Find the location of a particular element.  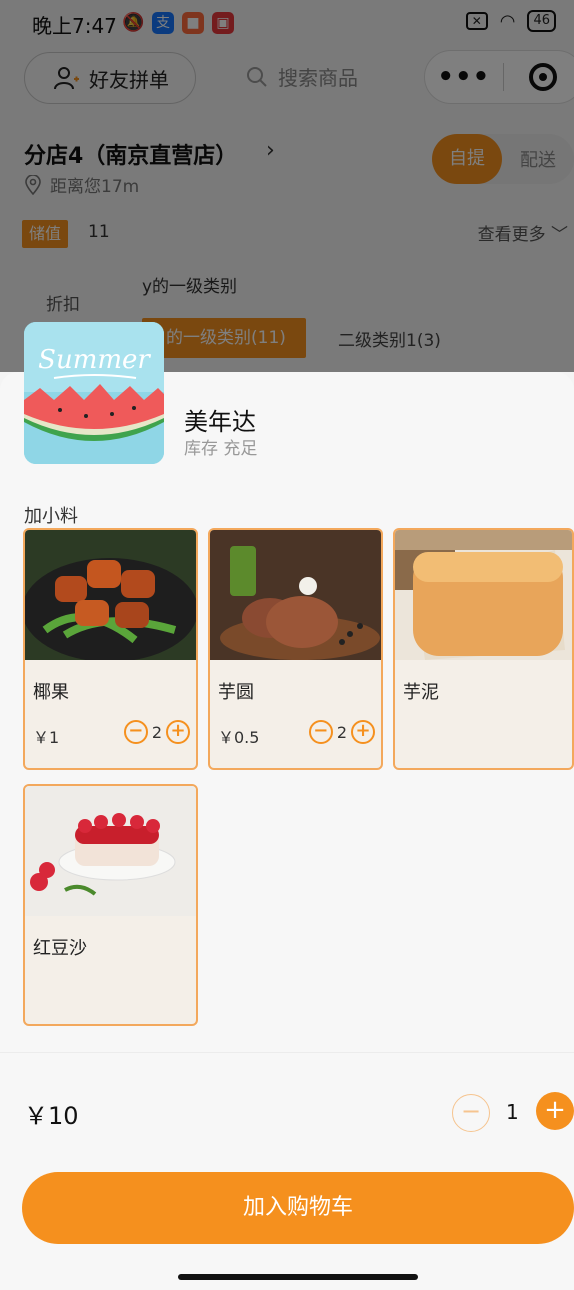

addon-name: 红豆沙 is located at coordinates (60, 948).